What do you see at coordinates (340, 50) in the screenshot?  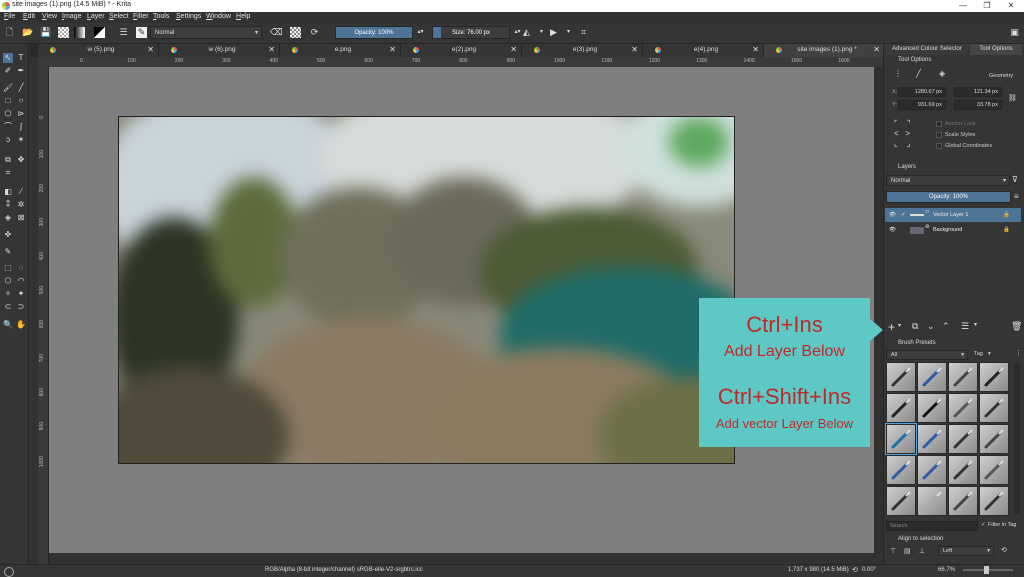 I see `tab-e: e.png ✕` at bounding box center [340, 50].